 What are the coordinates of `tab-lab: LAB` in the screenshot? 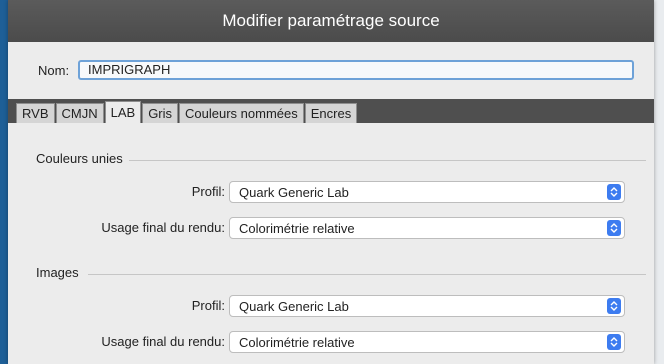 It's located at (123, 112).